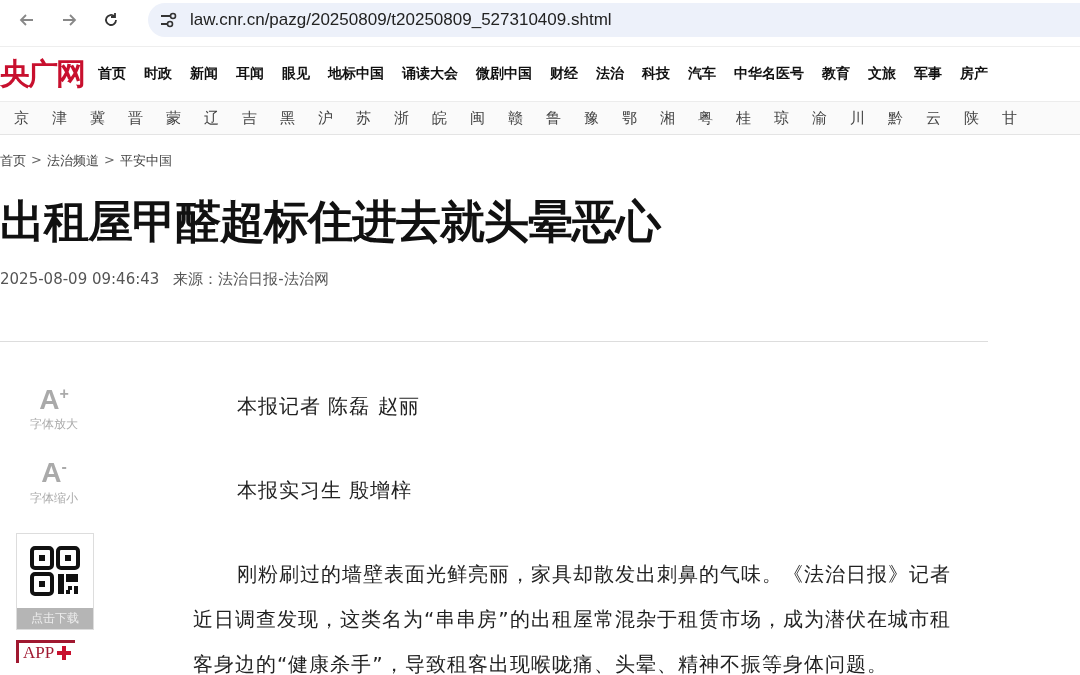 This screenshot has width=1080, height=675. I want to click on nav-link: 科技, so click(656, 74).